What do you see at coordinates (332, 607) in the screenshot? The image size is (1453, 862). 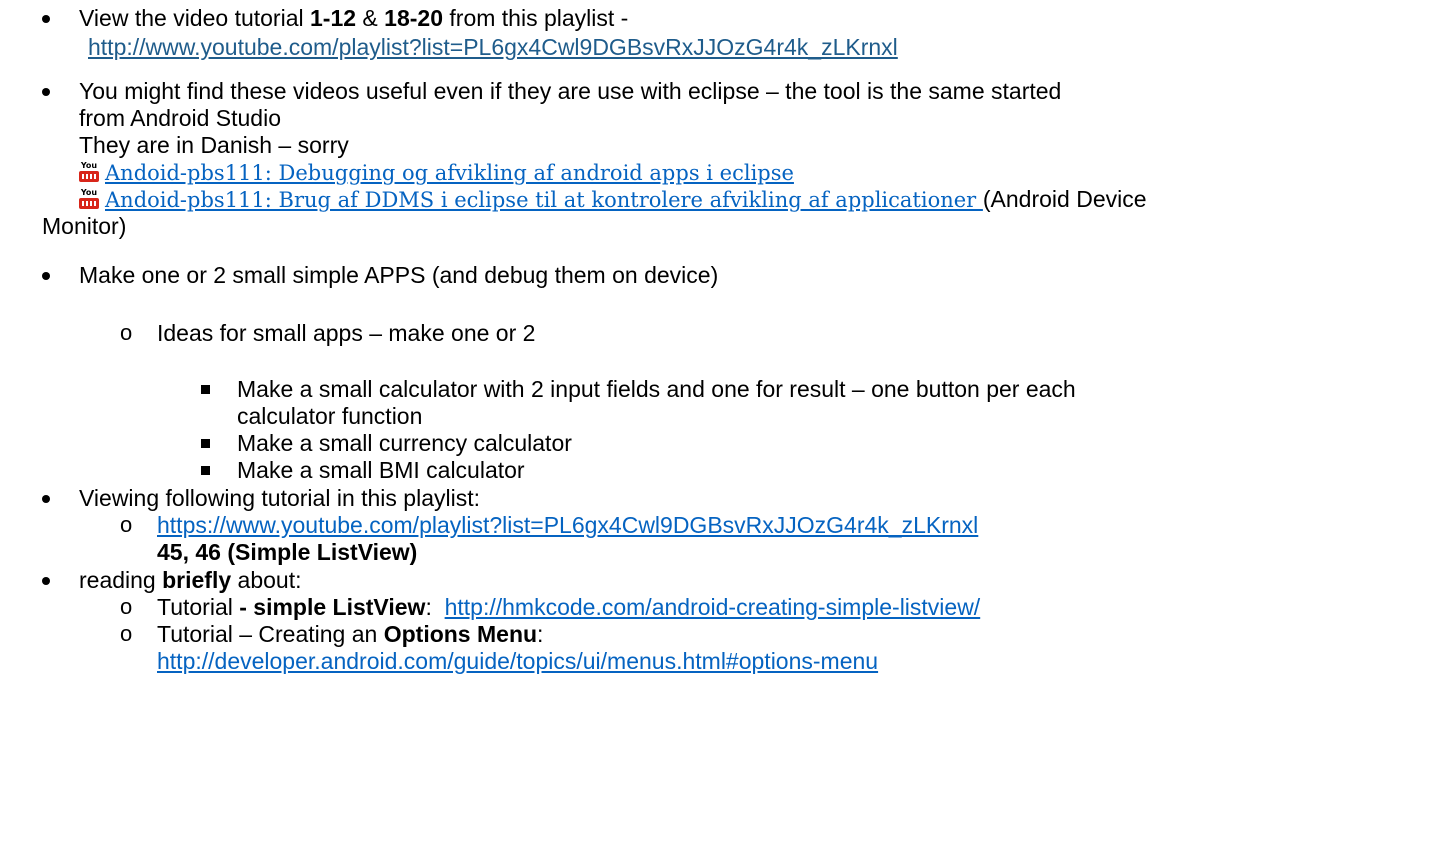 I see `bold-text: - simple ListView` at bounding box center [332, 607].